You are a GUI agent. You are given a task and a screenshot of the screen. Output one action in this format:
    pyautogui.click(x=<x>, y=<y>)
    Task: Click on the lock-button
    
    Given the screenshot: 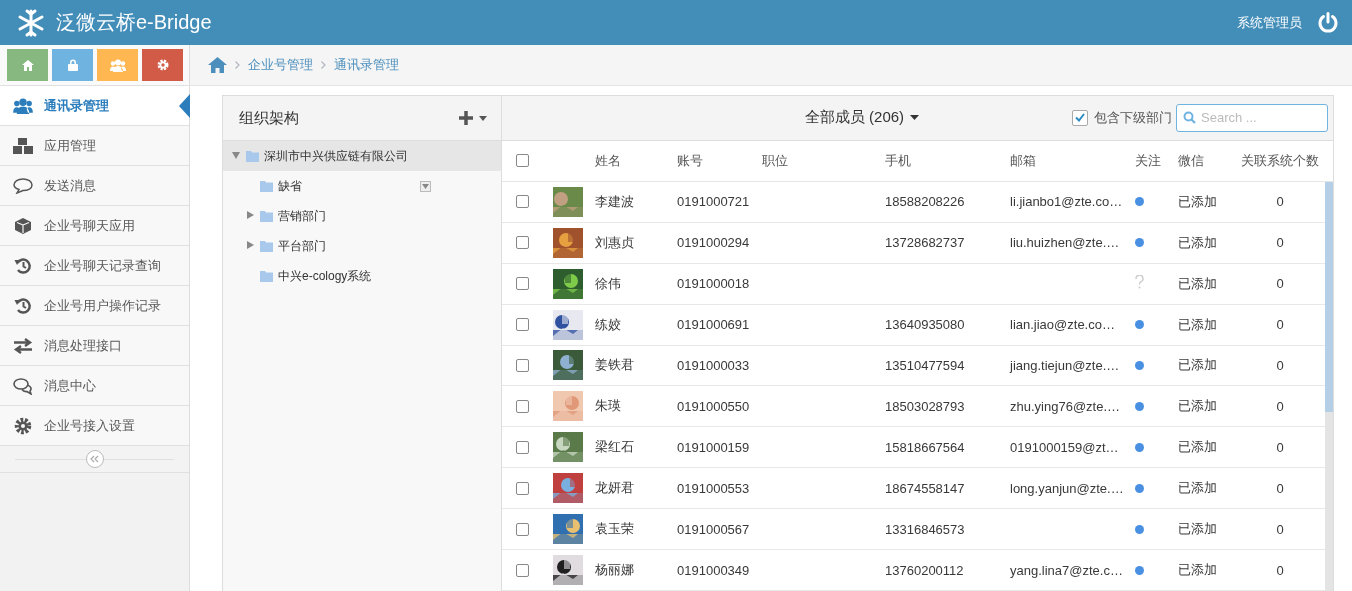 What is the action you would take?
    pyautogui.click(x=72, y=65)
    